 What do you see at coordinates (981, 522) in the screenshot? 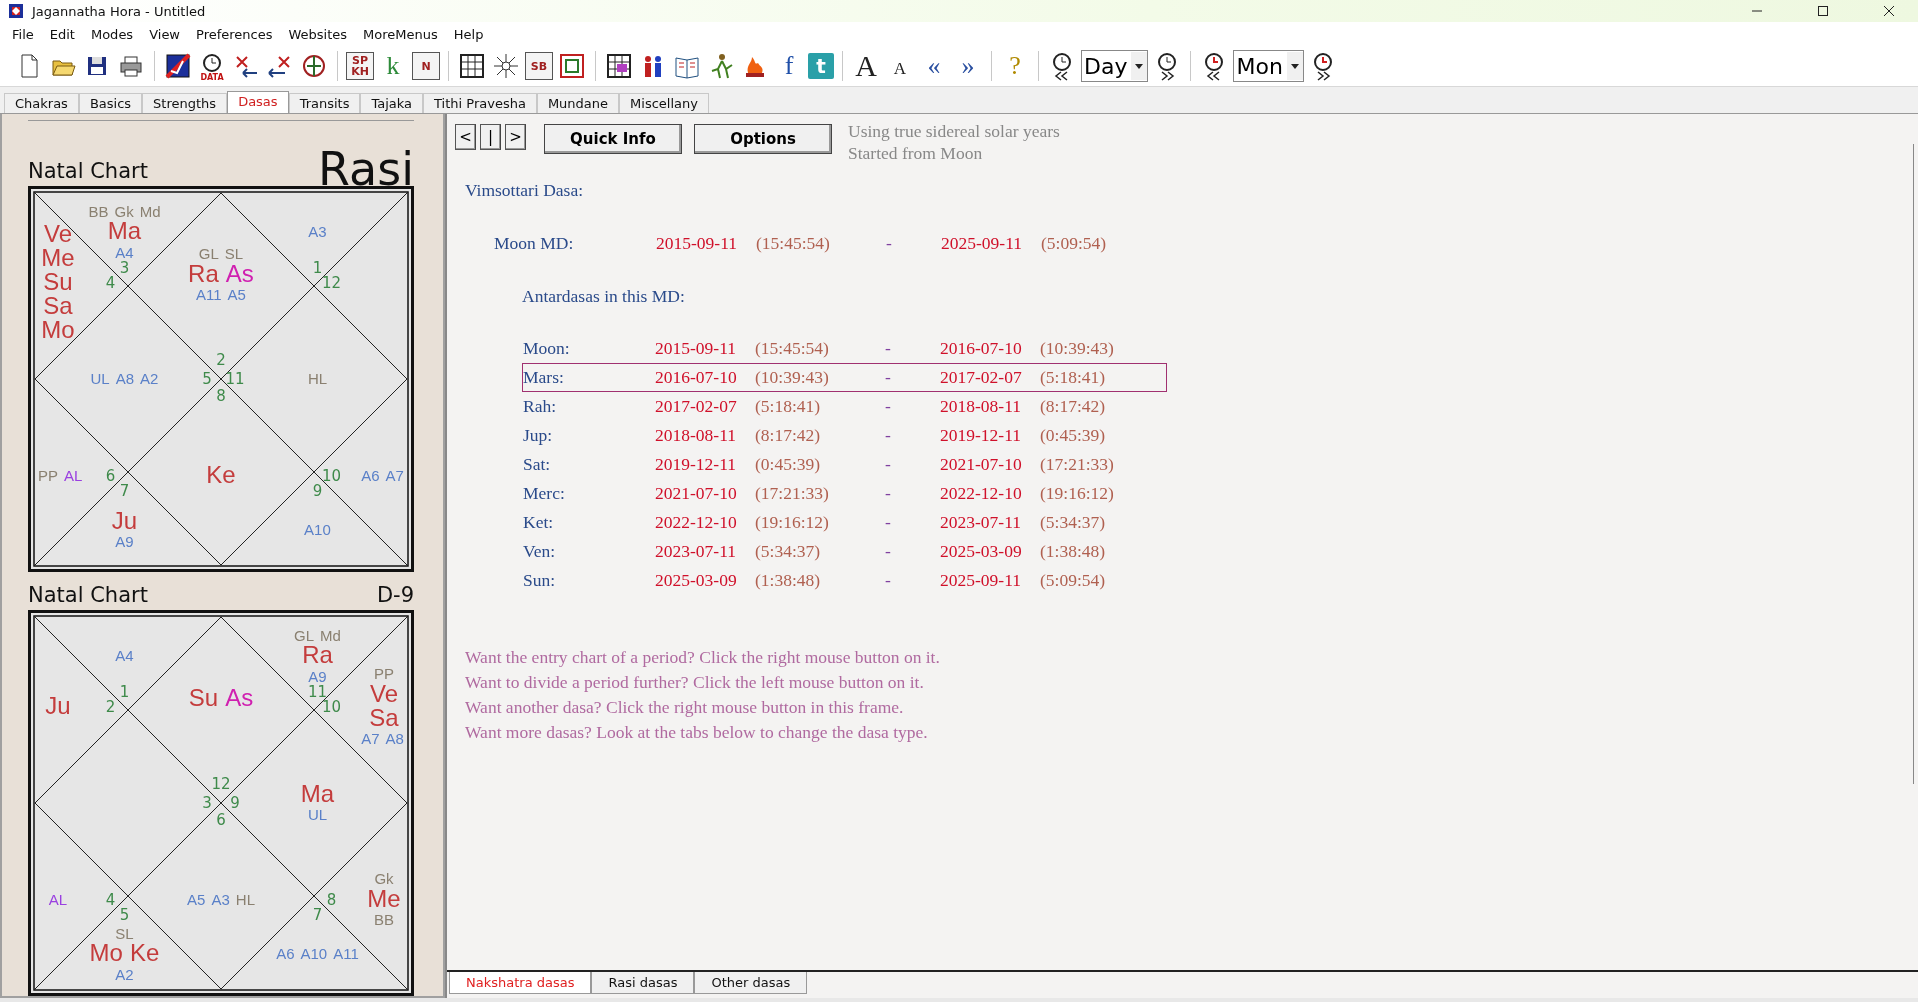
I see `end-date: 2023-07-11` at bounding box center [981, 522].